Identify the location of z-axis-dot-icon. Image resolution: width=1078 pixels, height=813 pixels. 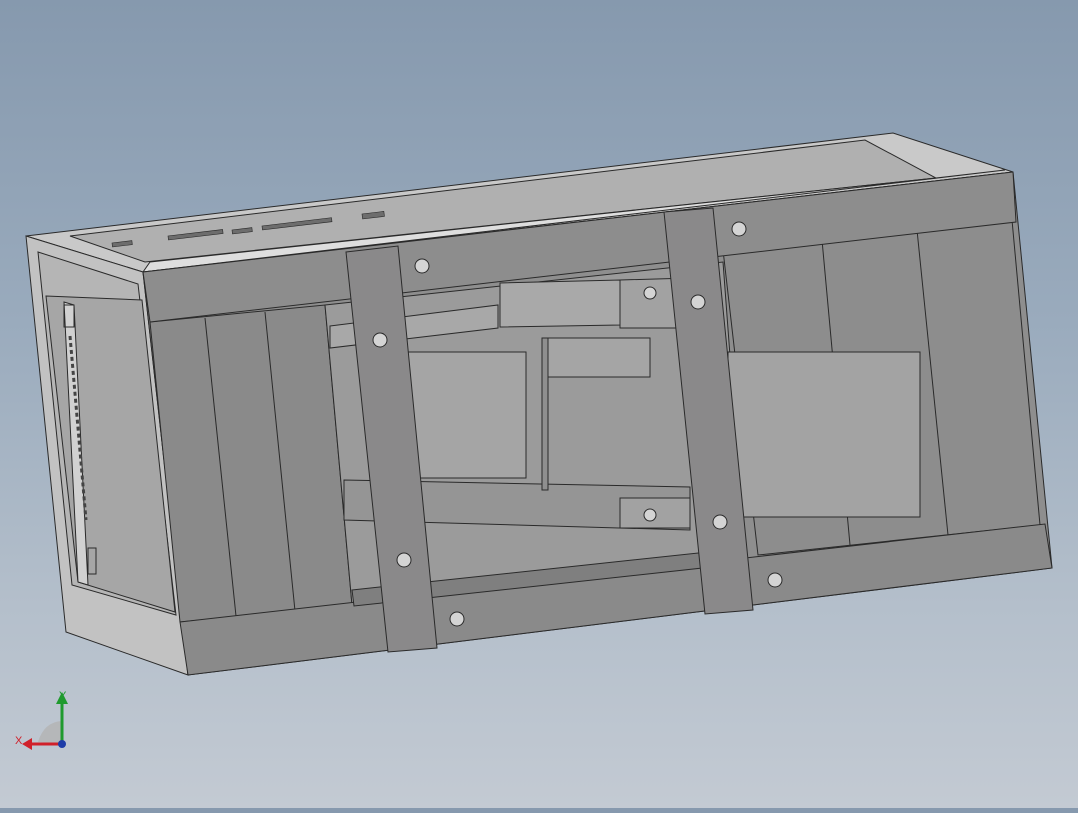
(62, 744).